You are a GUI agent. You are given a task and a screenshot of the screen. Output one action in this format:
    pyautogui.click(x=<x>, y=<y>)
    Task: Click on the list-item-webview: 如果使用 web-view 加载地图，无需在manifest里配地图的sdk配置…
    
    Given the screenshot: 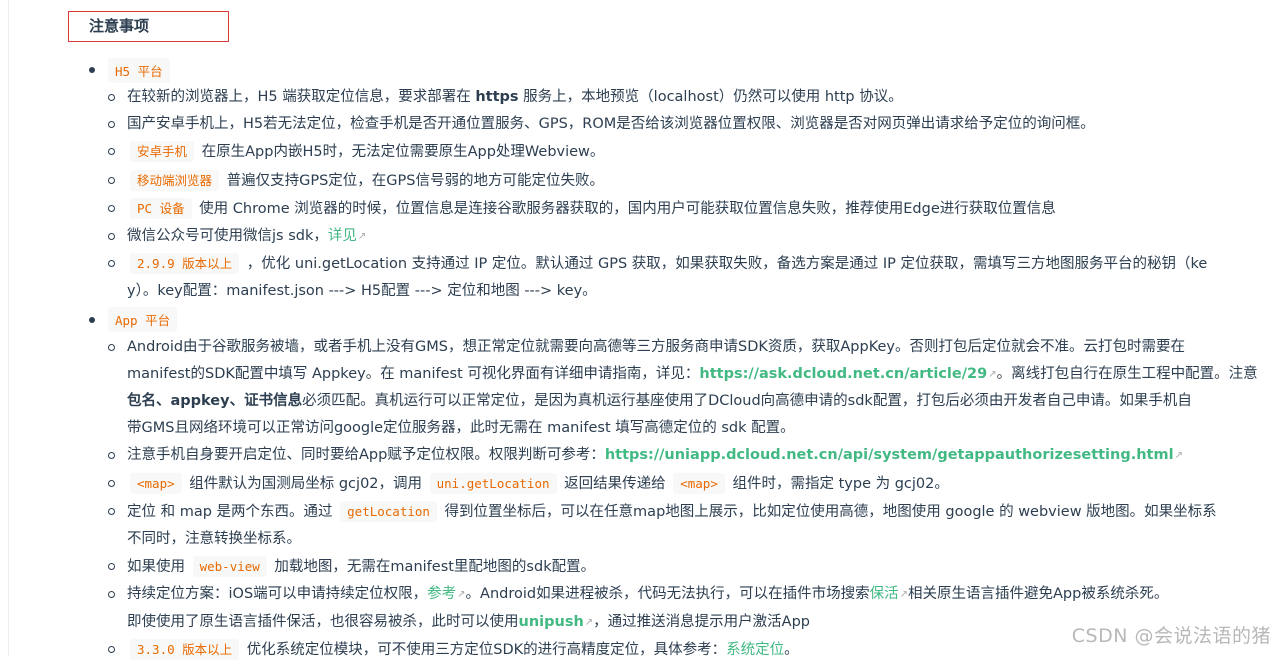 What is the action you would take?
    pyautogui.click(x=639, y=567)
    